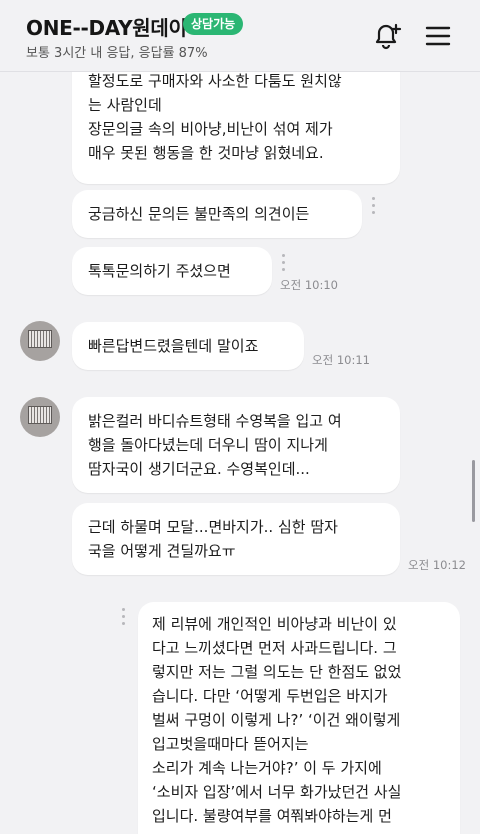 The width and height of the screenshot is (480, 834). I want to click on chat-title: ONE--DAY원데이, so click(106, 28).